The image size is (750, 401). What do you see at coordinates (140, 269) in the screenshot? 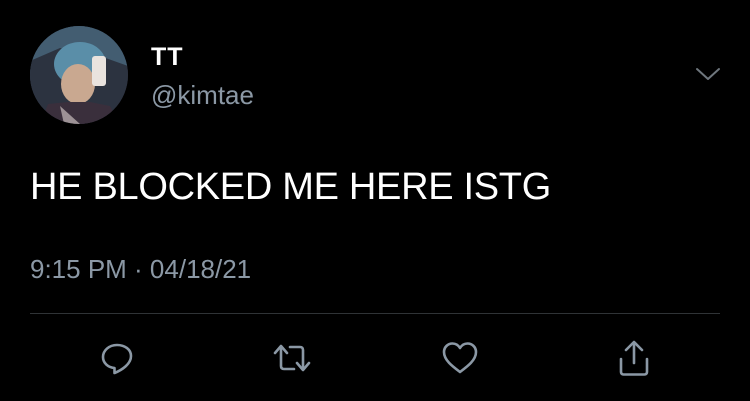
I see `tweet-timestamp: 9:15 PM · 04/18/21` at bounding box center [140, 269].